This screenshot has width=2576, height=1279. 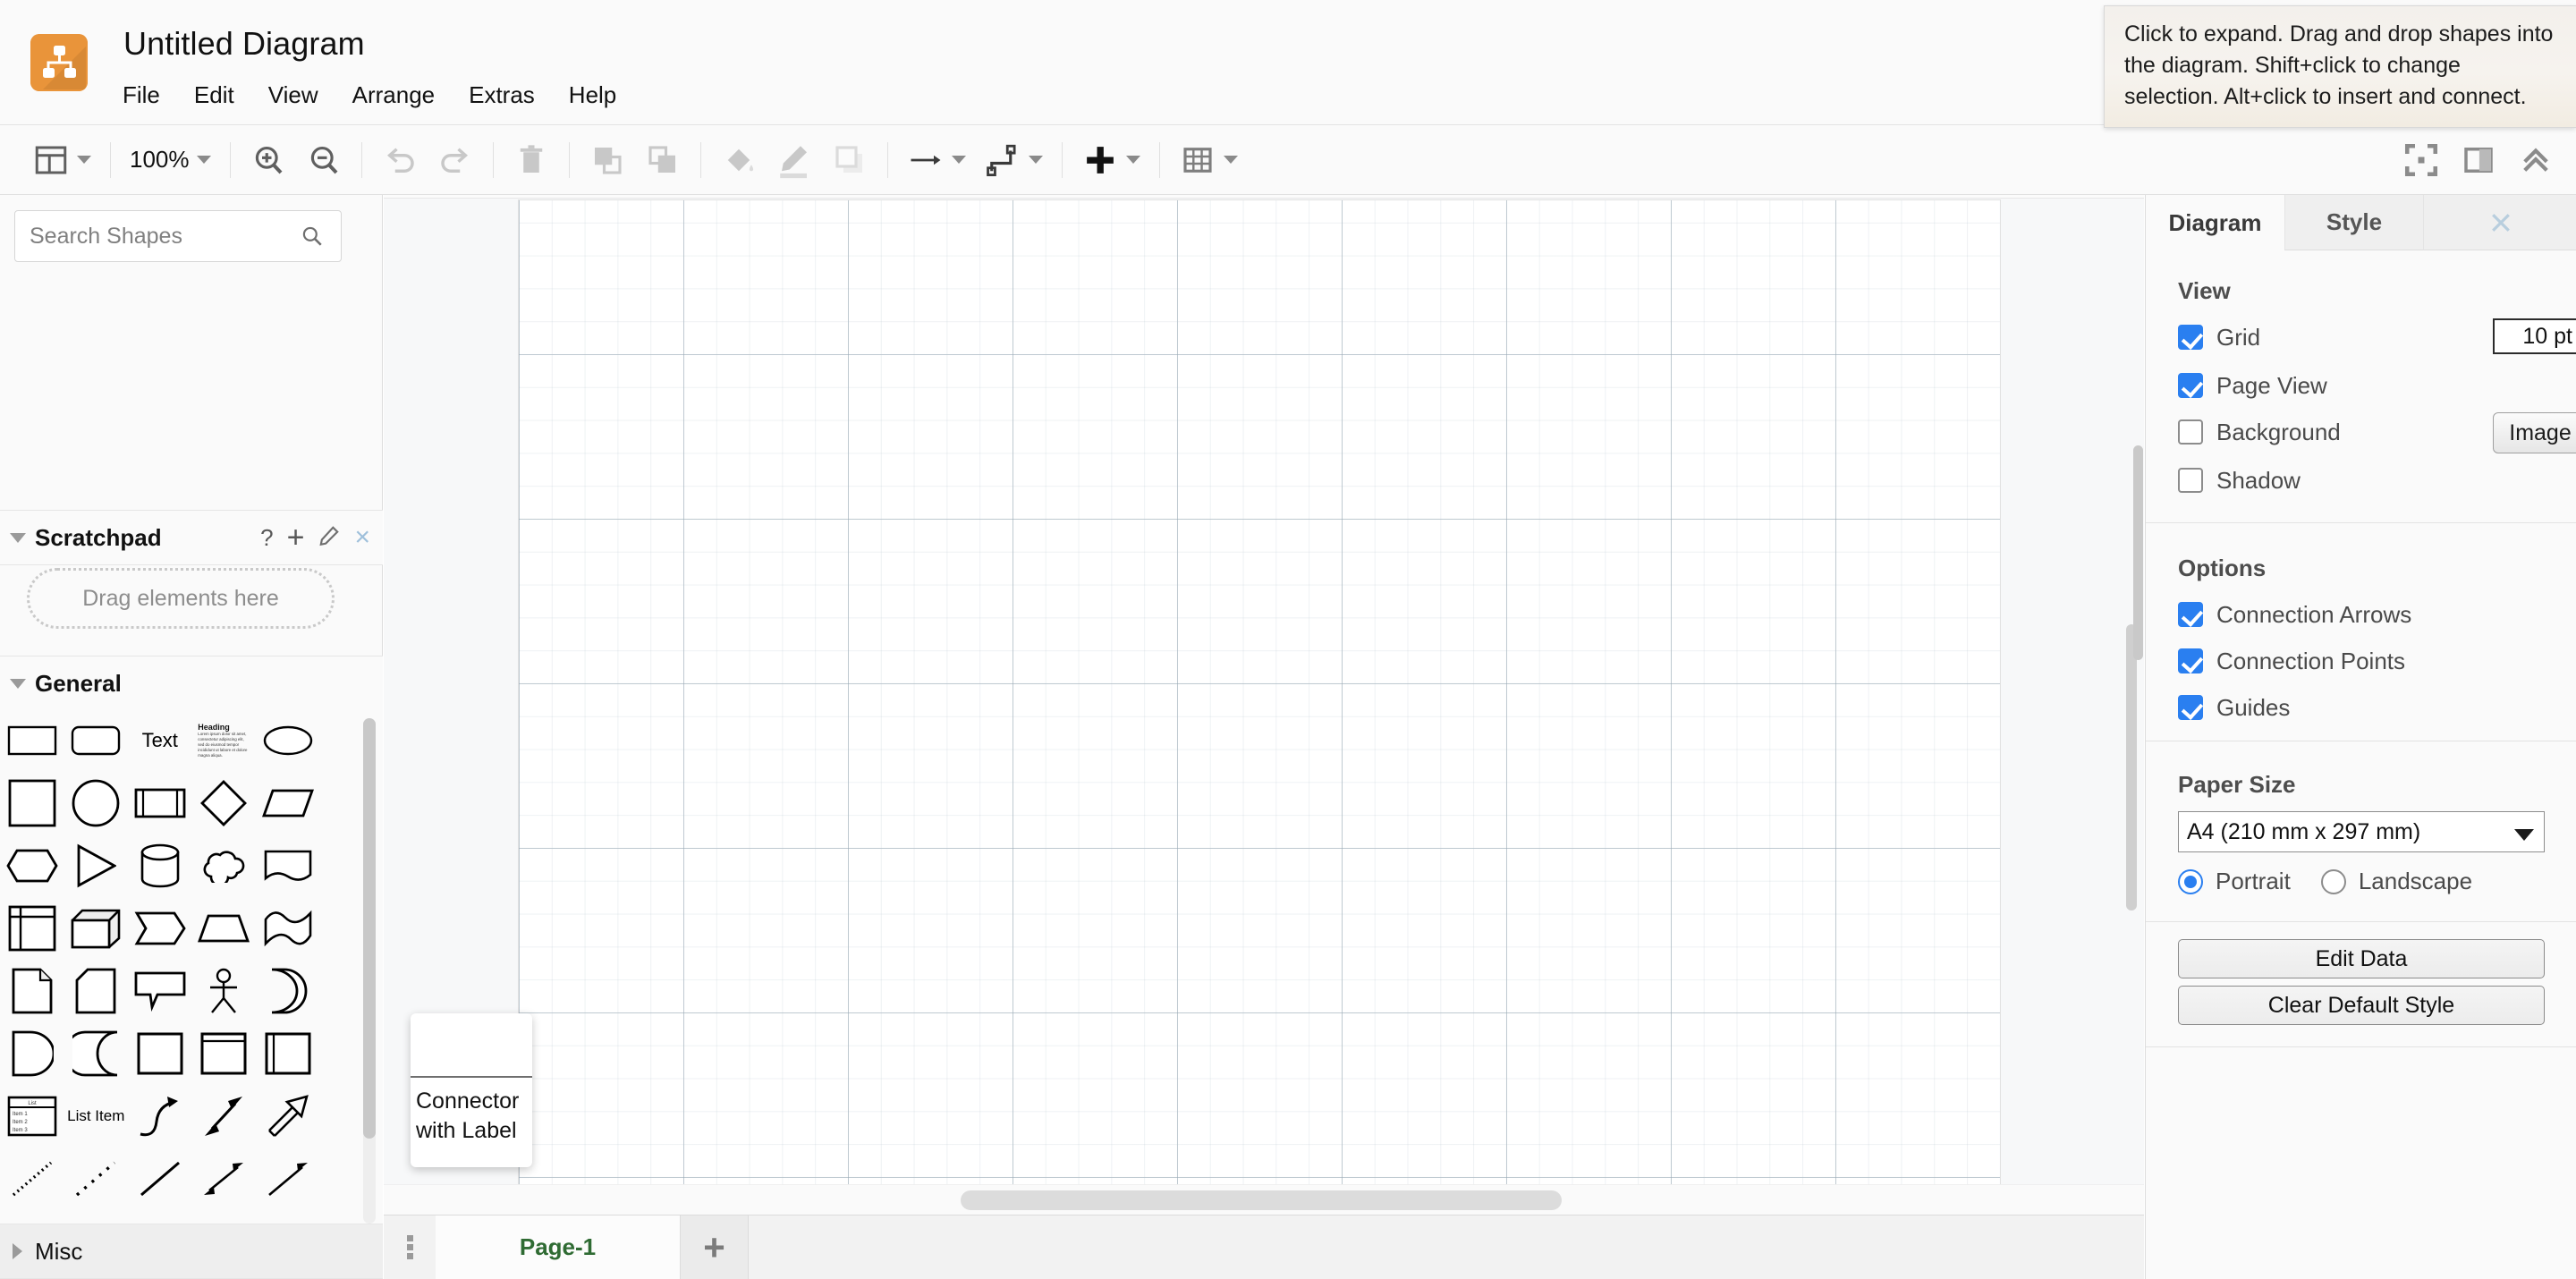 I want to click on canvas-horizontal-scrollbar-track, so click(x=1264, y=1200).